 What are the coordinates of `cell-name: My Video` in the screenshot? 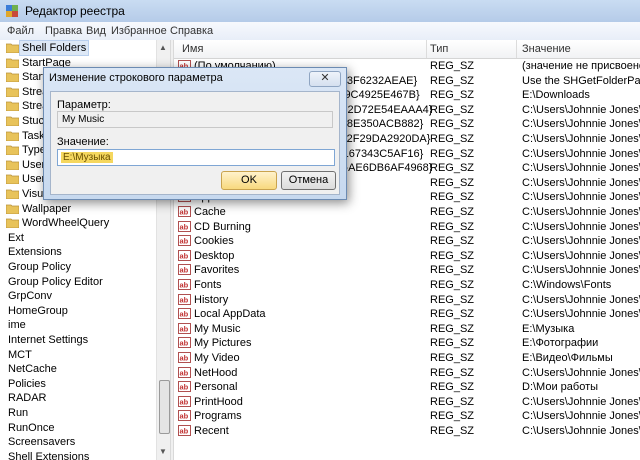 It's located at (217, 358).